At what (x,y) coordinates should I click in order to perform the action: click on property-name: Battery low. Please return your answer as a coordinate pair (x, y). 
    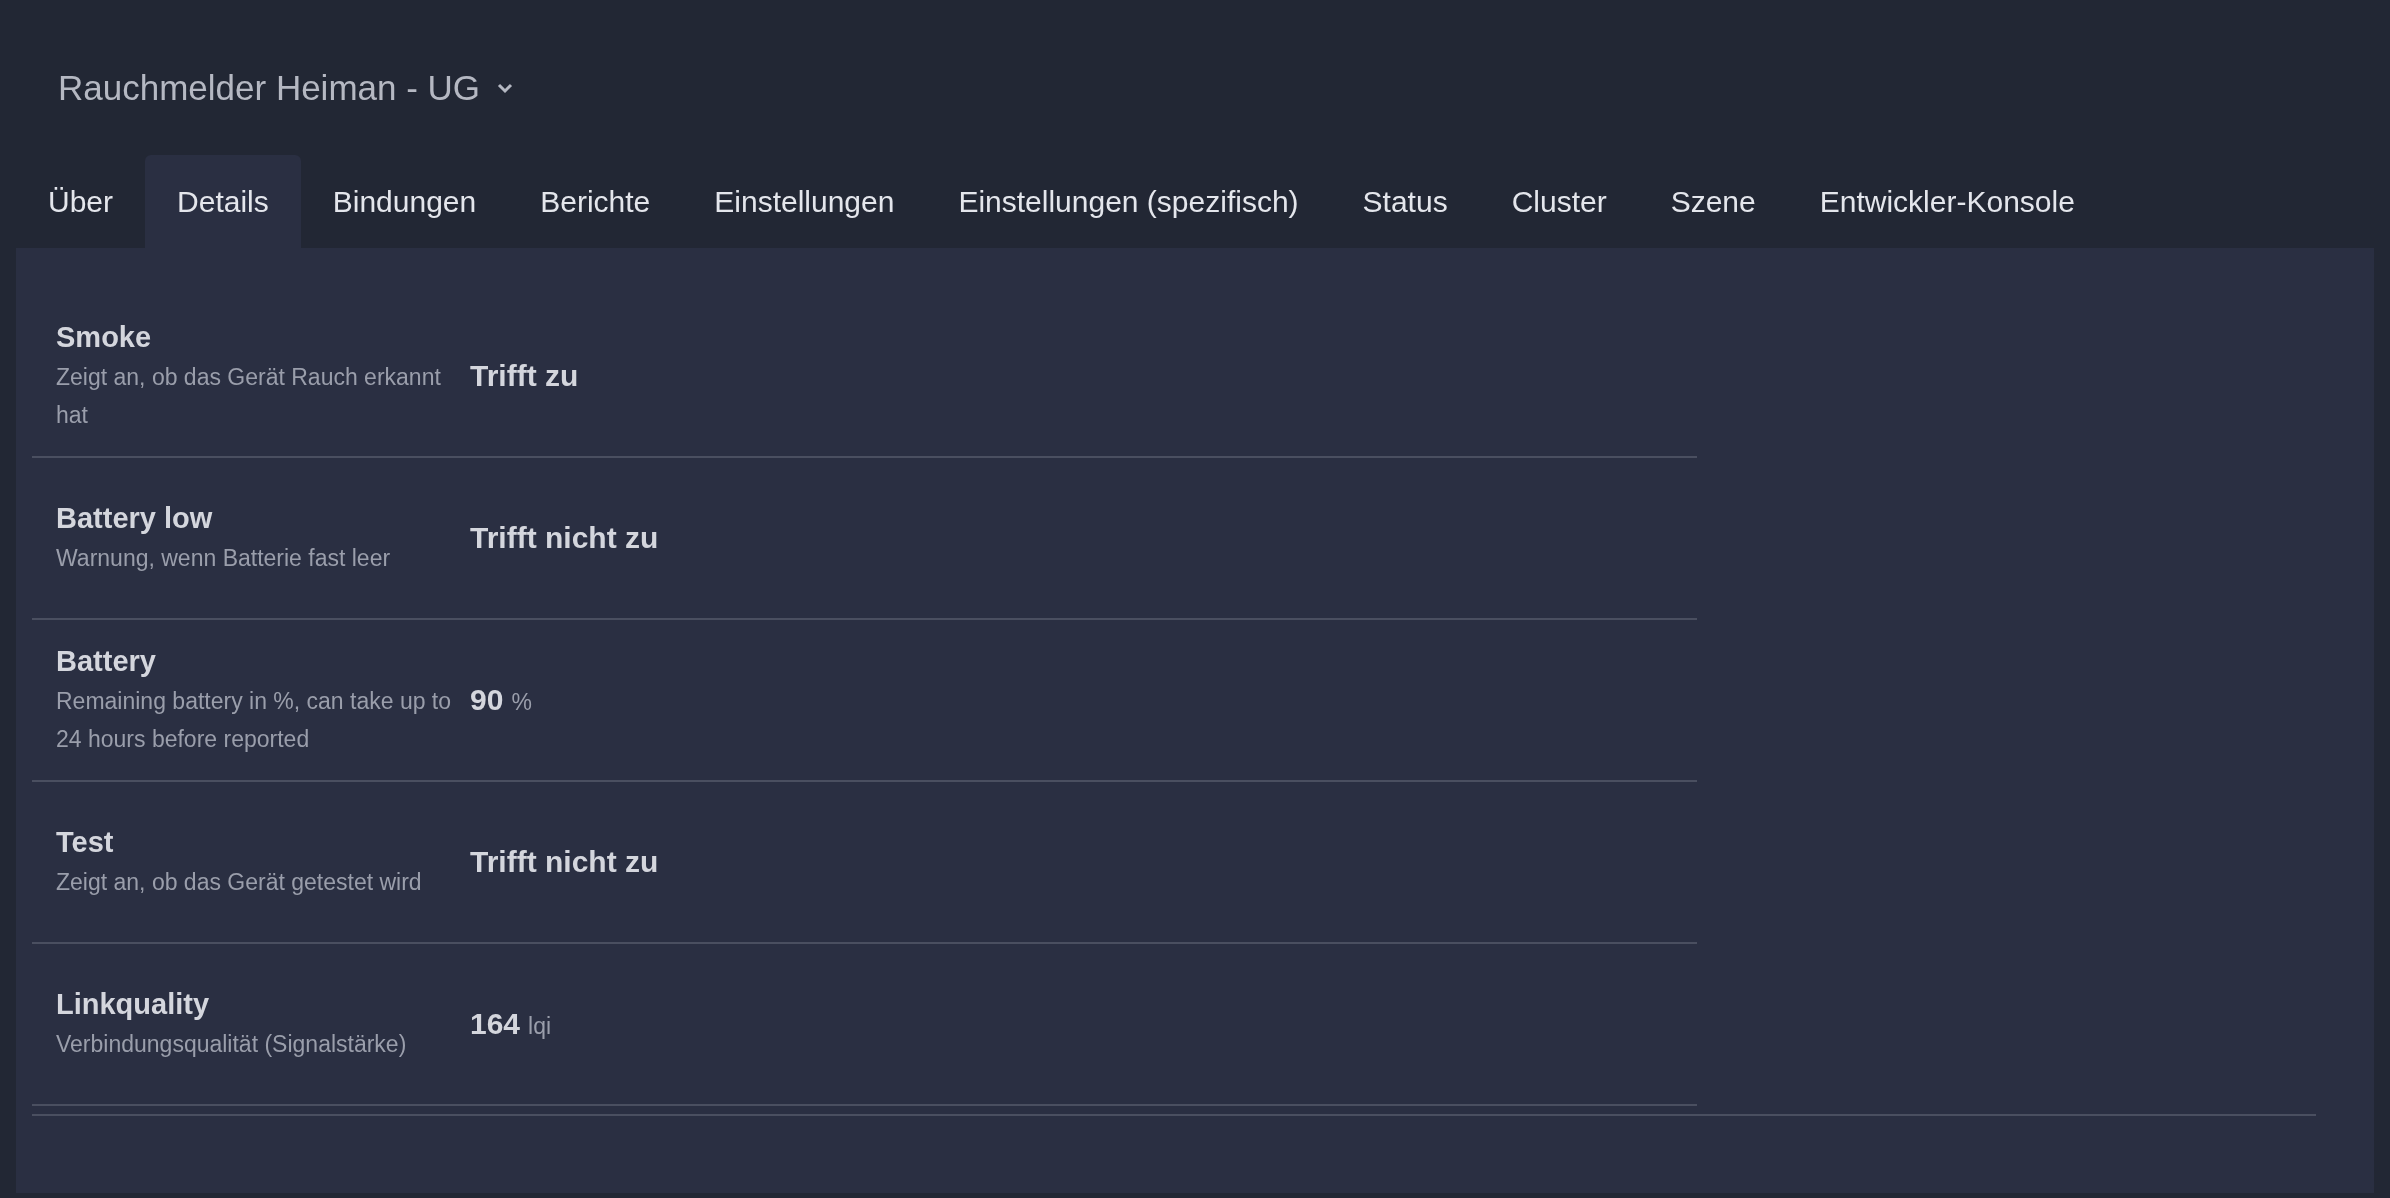
    Looking at the image, I should click on (135, 518).